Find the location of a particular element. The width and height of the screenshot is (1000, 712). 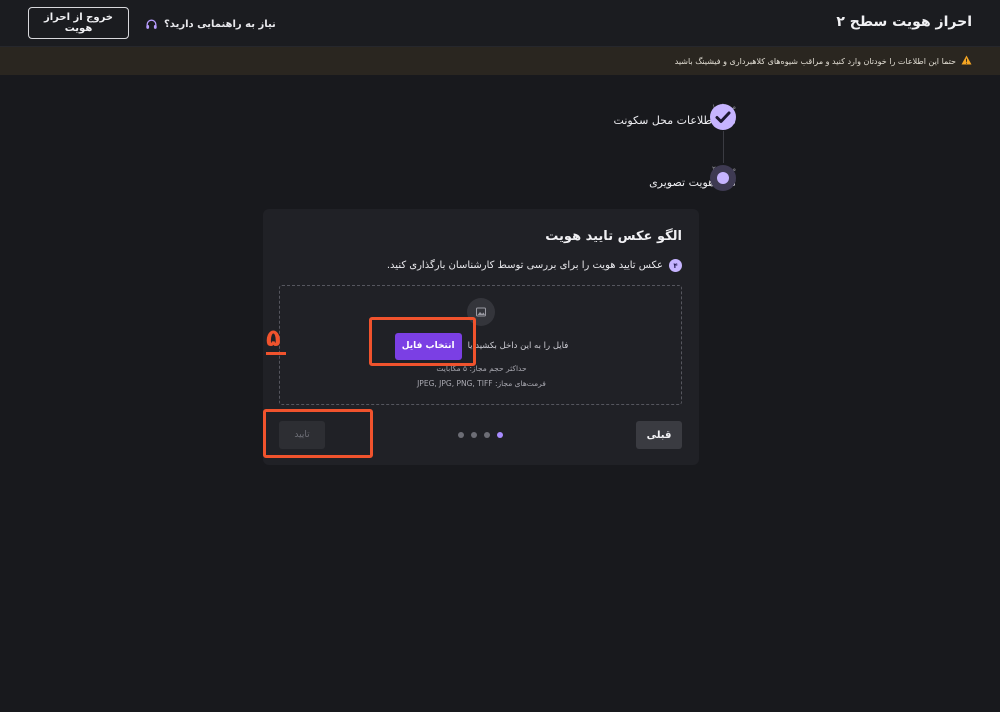

annotation-underline is located at coordinates (276, 353).